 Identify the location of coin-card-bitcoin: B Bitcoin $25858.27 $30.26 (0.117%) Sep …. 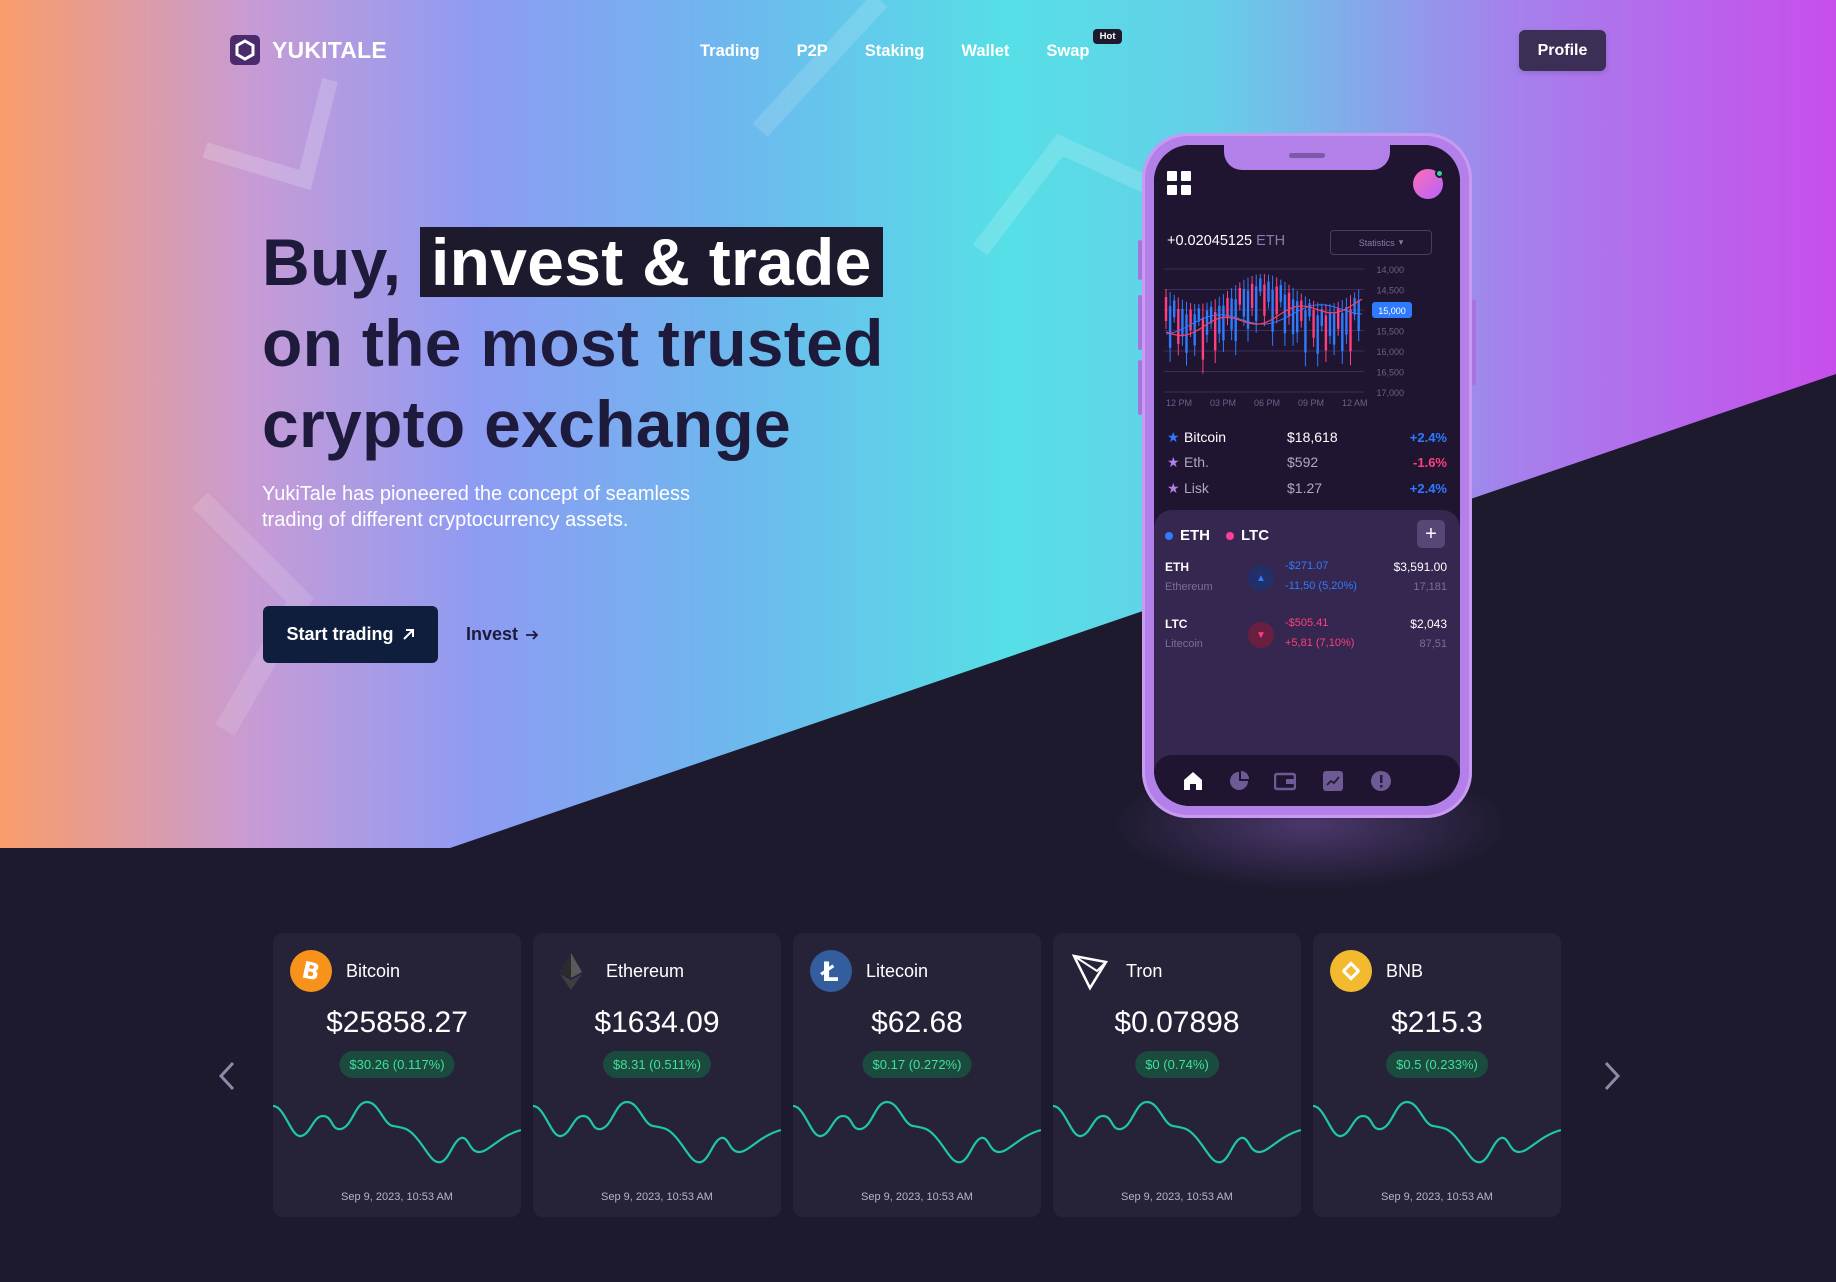
(397, 1075).